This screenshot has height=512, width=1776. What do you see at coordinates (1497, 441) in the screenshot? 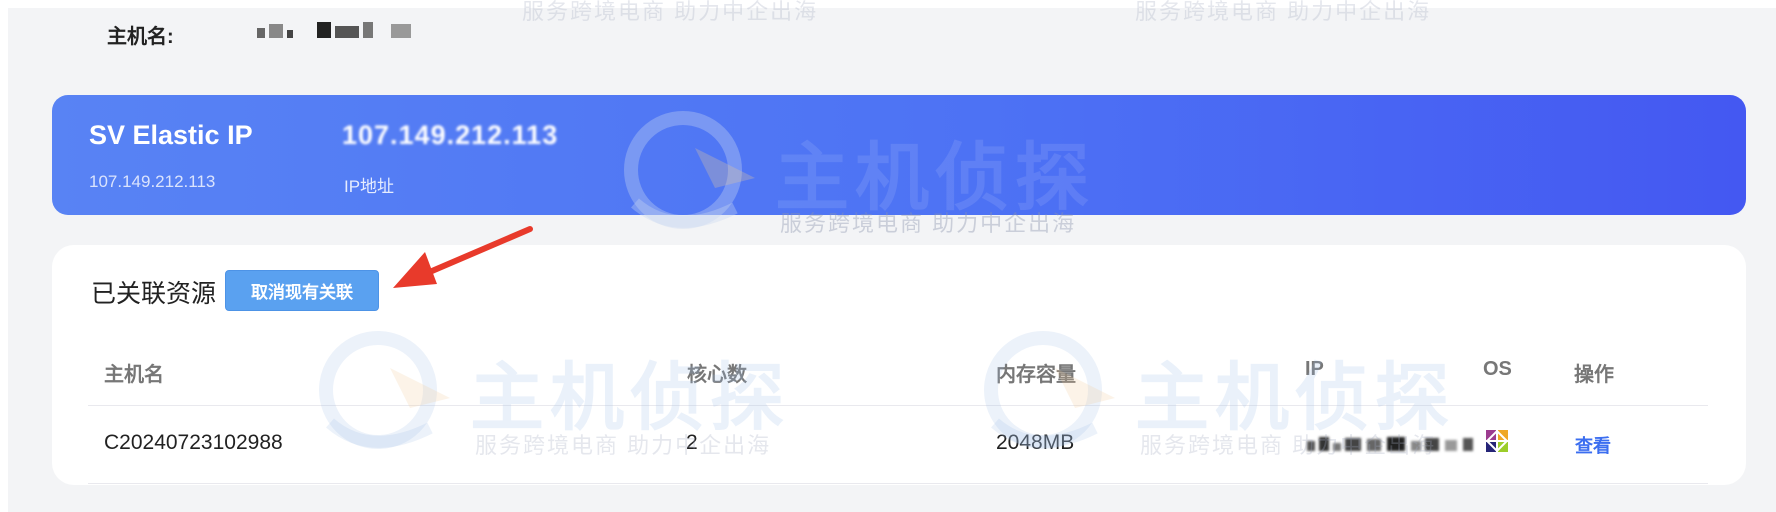
I see `centos-icon` at bounding box center [1497, 441].